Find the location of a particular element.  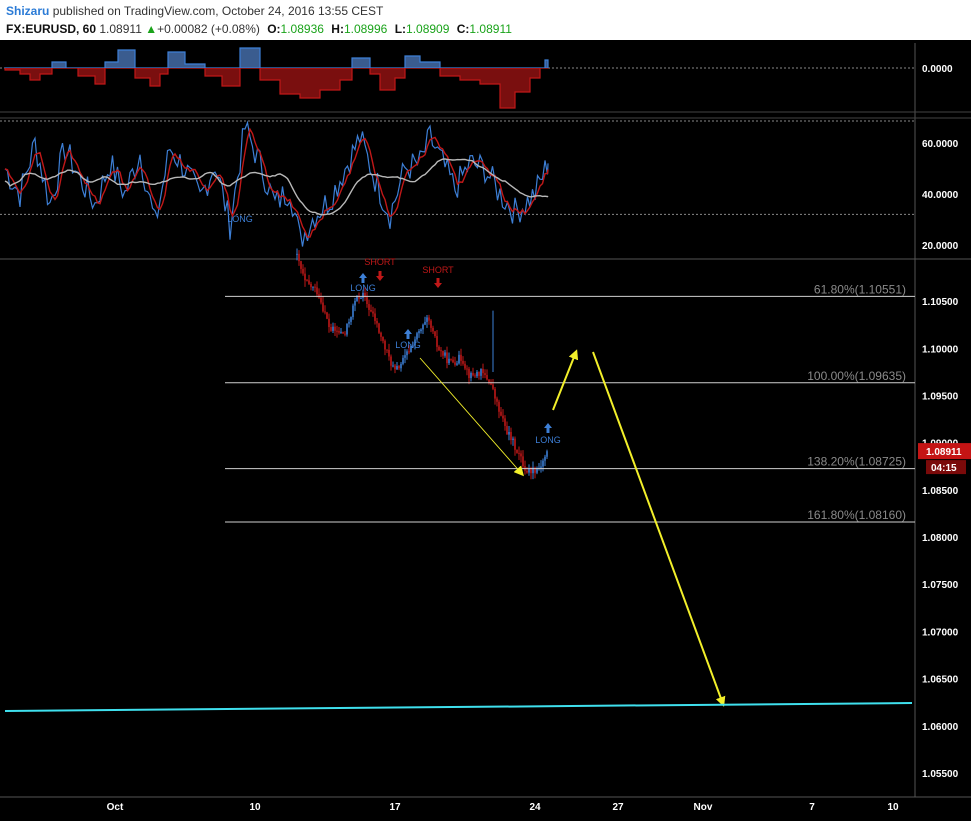

osc1-tick: 0.0000 is located at coordinates (937, 69).